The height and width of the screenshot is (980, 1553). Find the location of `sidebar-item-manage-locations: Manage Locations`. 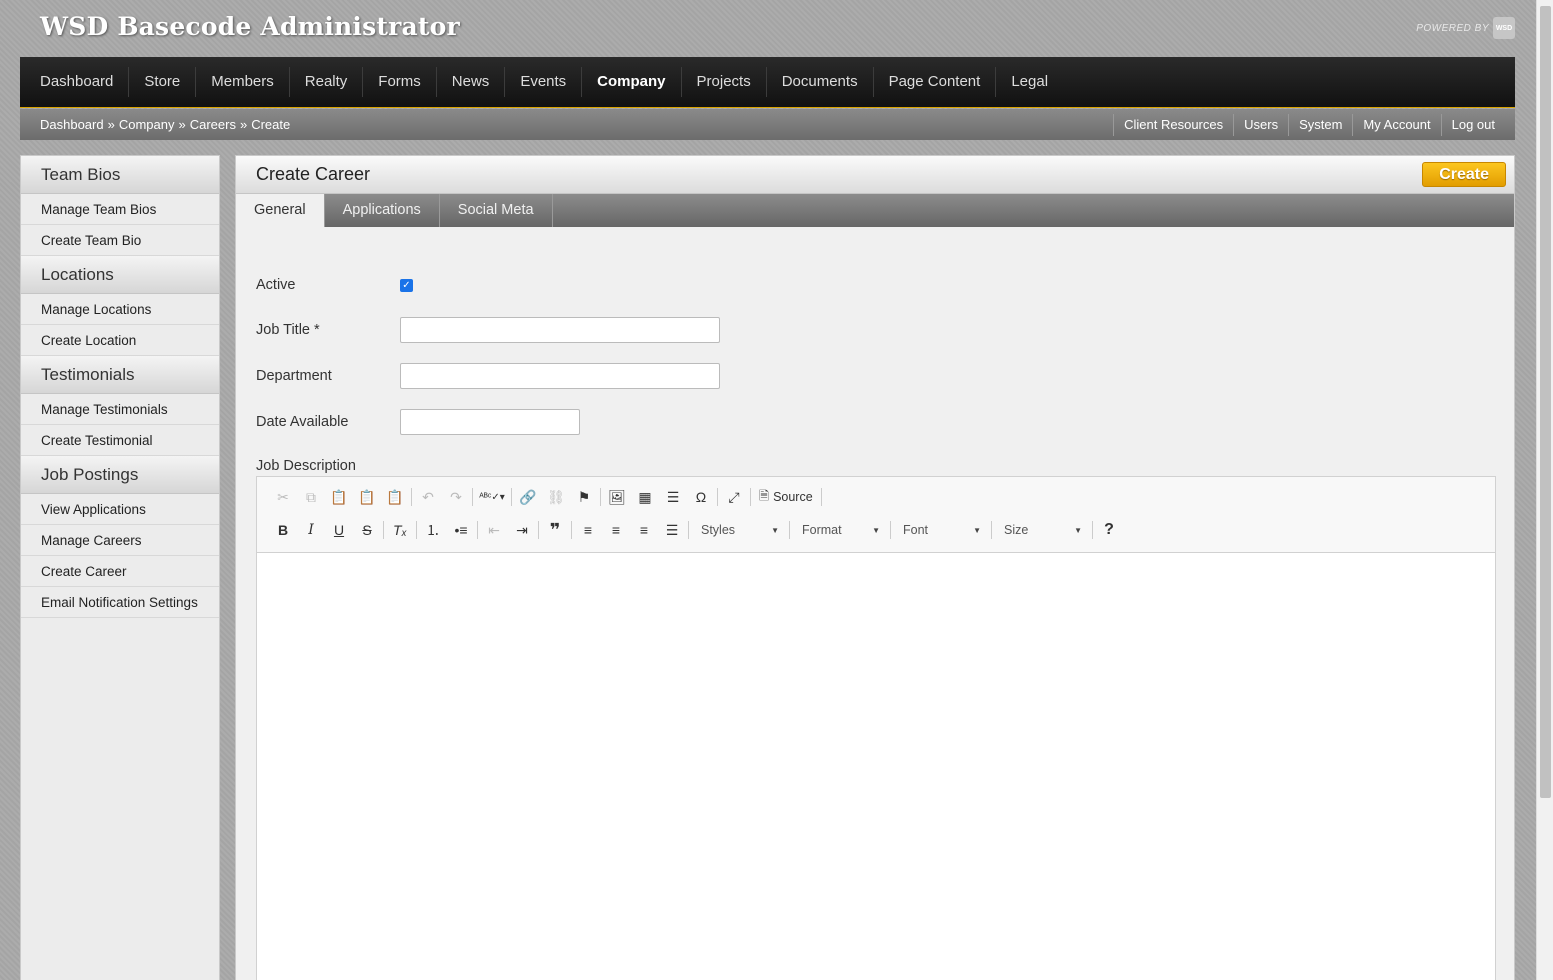

sidebar-item-manage-locations: Manage Locations is located at coordinates (120, 309).